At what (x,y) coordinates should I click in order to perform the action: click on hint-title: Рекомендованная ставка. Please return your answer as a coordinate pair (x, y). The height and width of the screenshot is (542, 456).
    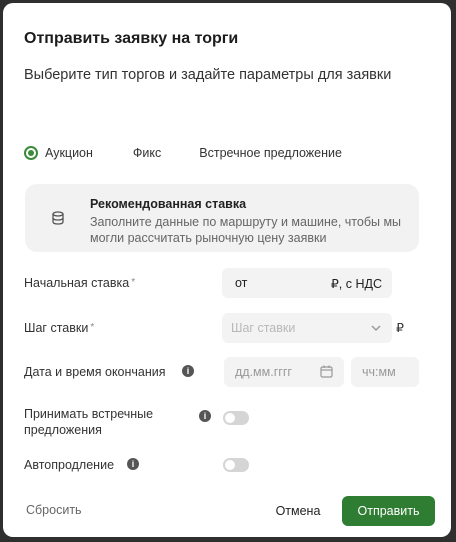
    Looking at the image, I should click on (168, 204).